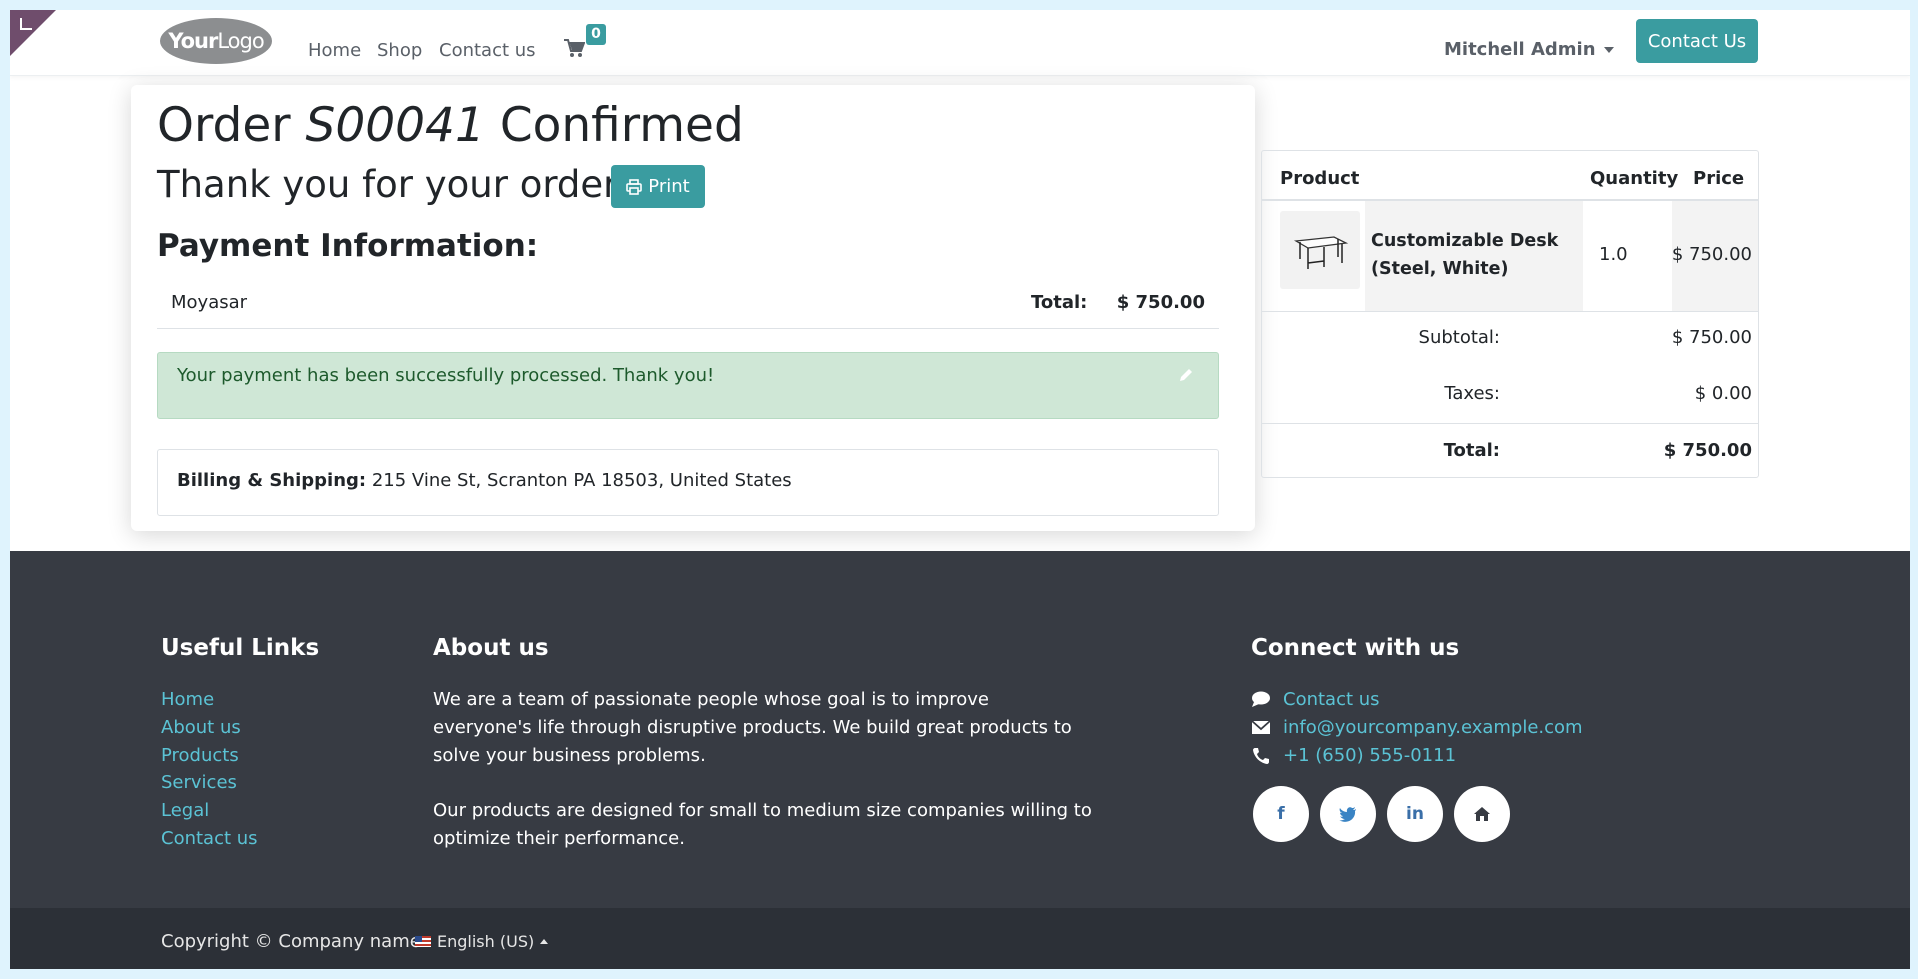  What do you see at coordinates (1186, 375) in the screenshot?
I see `pencil-icon` at bounding box center [1186, 375].